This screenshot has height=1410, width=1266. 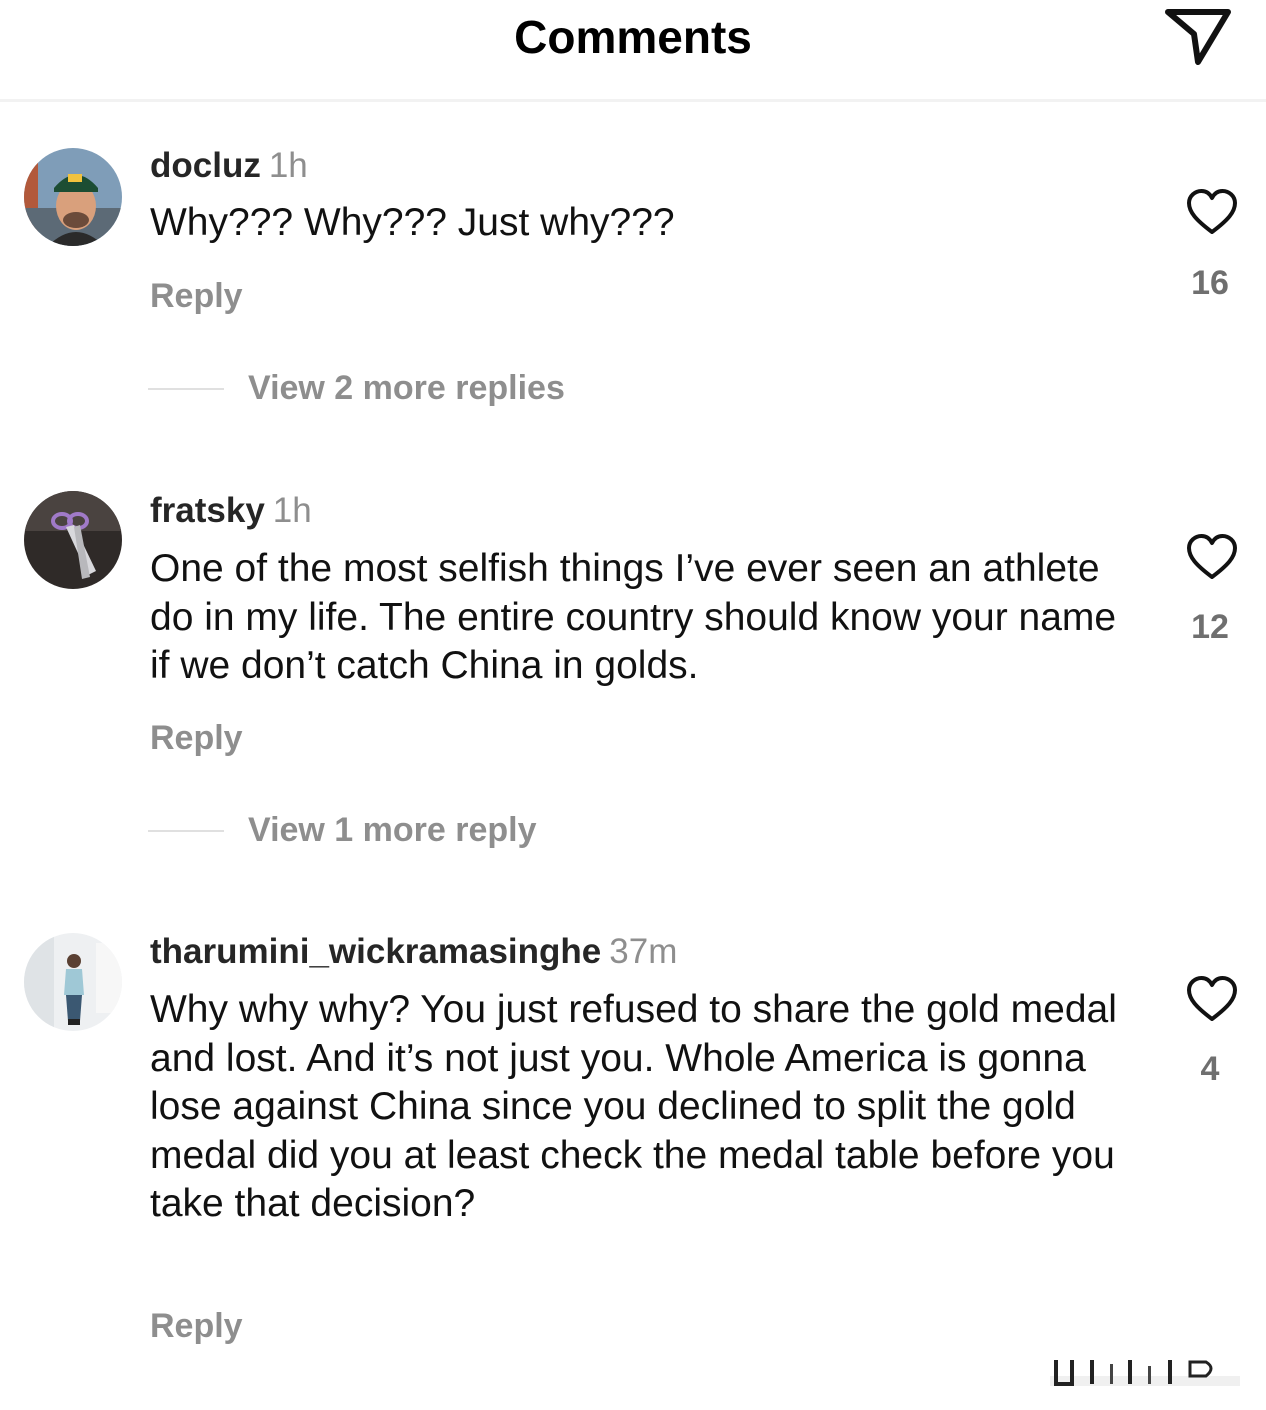 I want to click on username: docluz, so click(x=205, y=165).